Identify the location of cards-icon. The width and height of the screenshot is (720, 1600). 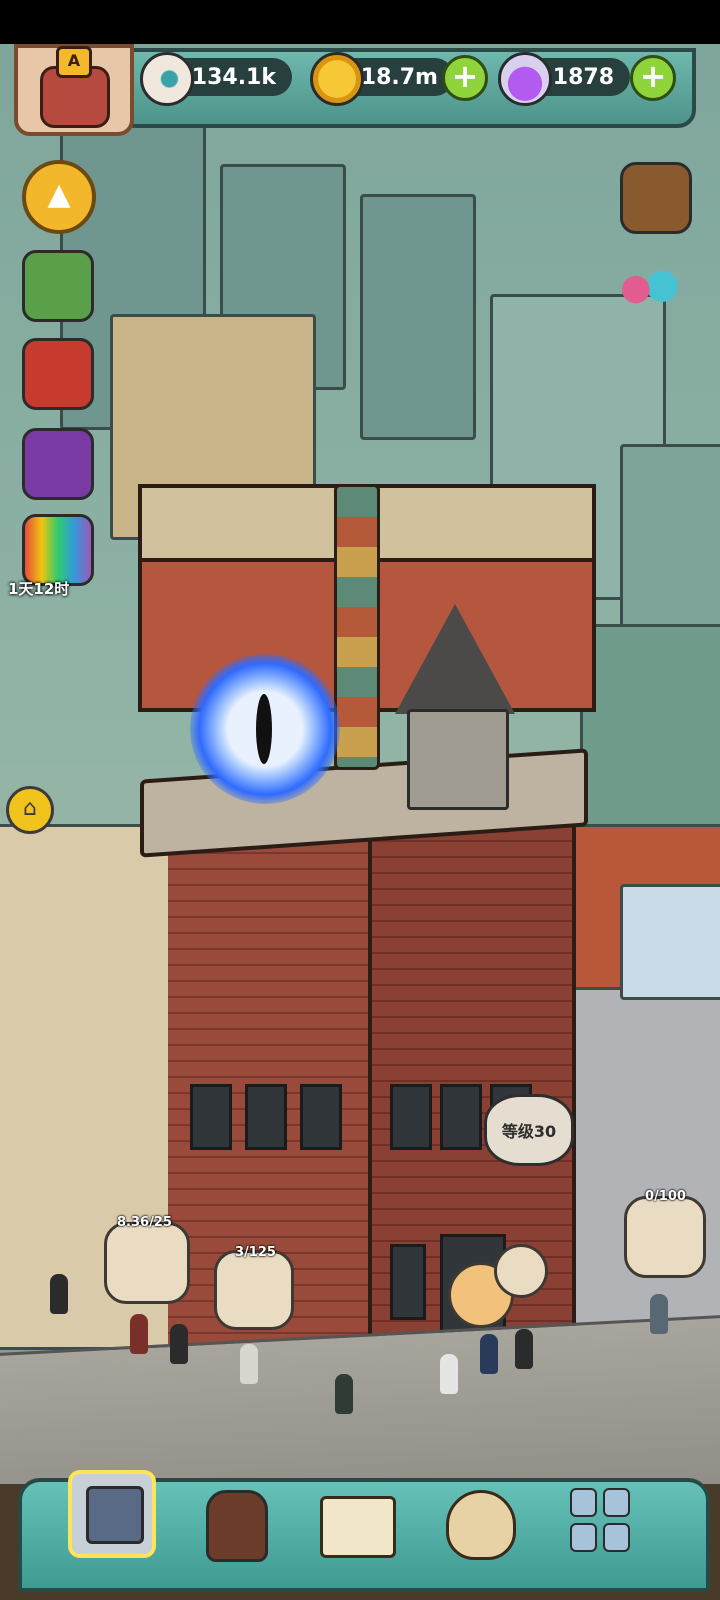
(58, 464).